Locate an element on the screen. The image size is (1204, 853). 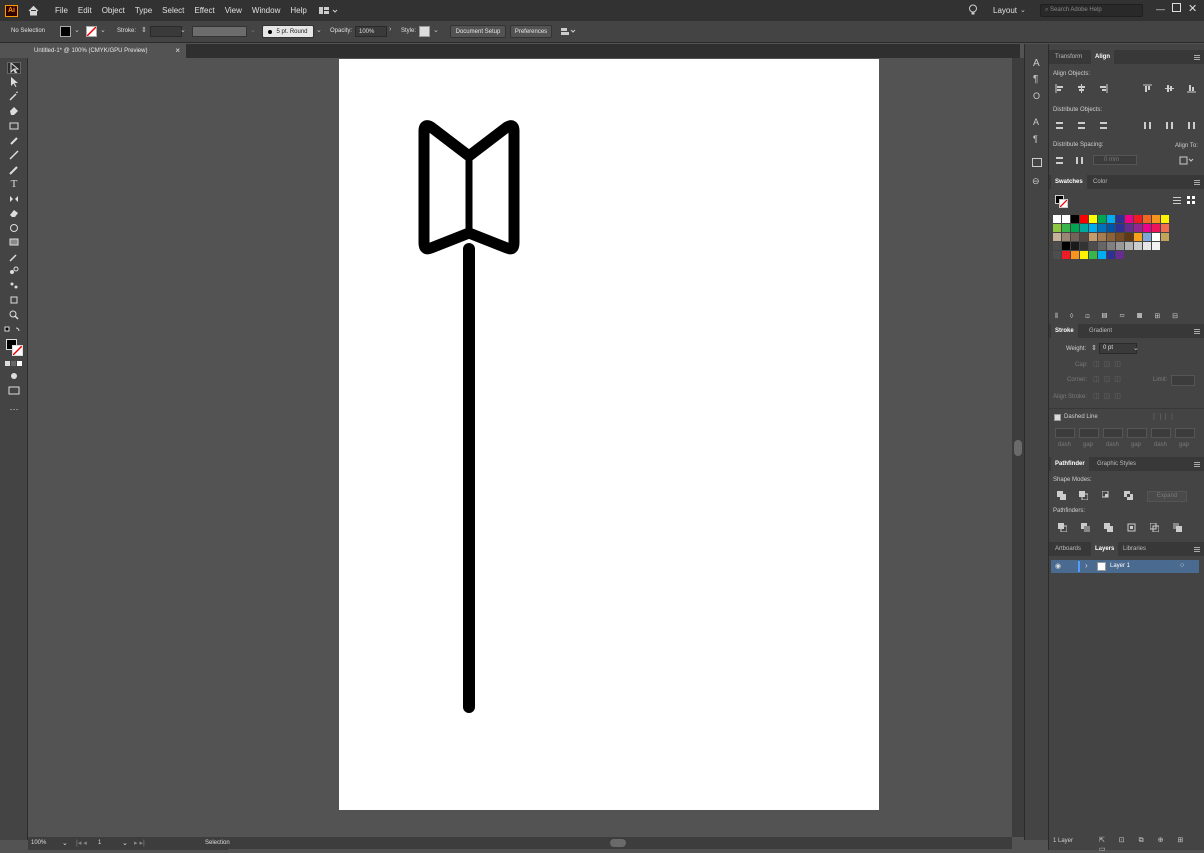
gradient-tool-icon is located at coordinates (14, 242).